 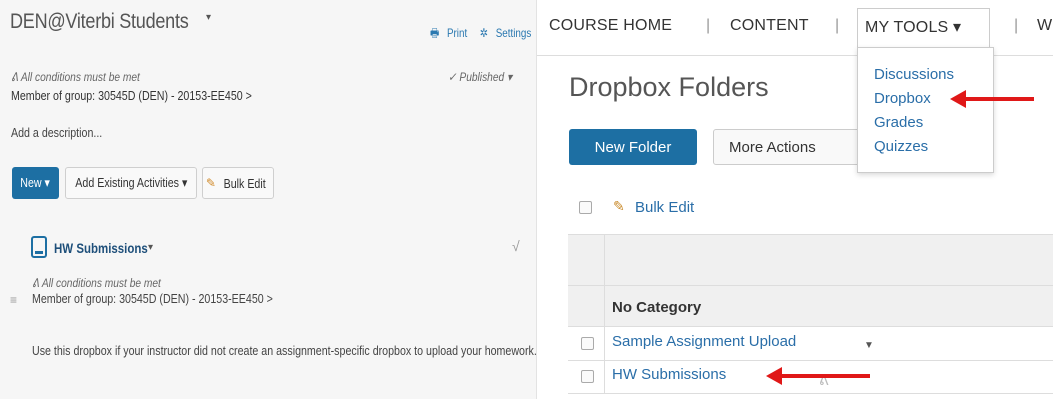 I want to click on completion-check-icon: √, so click(x=516, y=246).